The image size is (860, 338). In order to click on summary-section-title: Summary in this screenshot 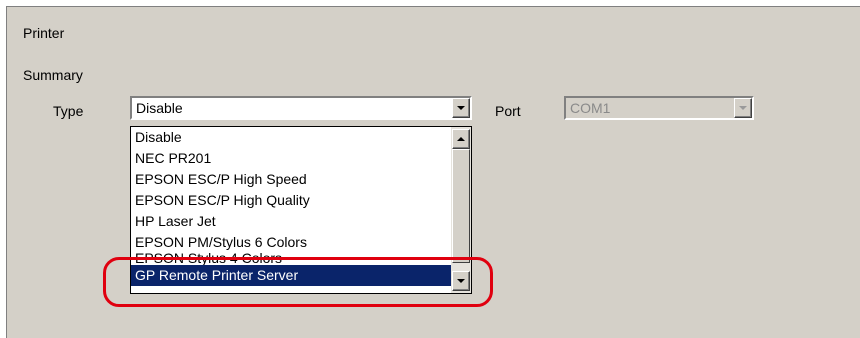, I will do `click(53, 75)`.